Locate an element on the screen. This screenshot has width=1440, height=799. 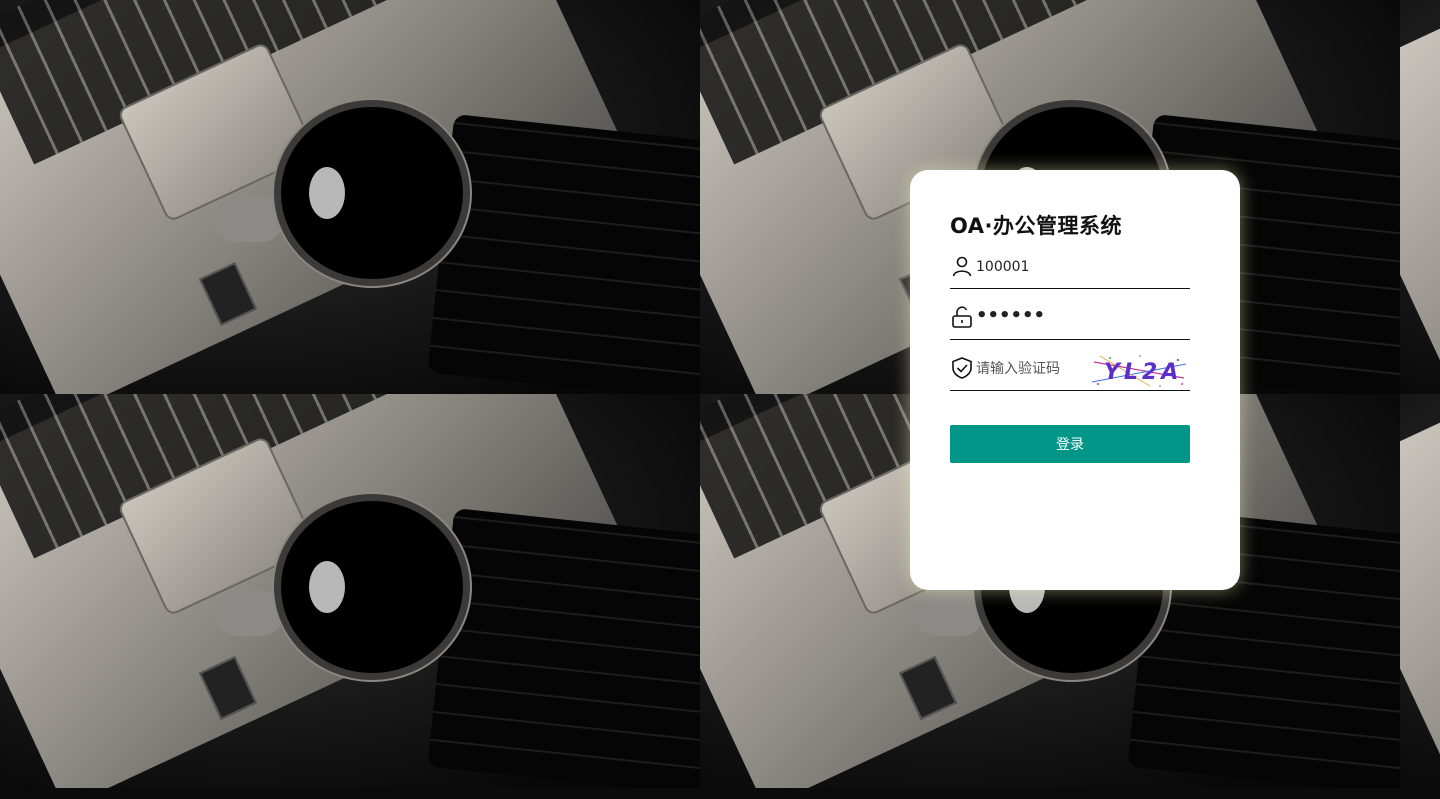
captcha-image: YL2A is located at coordinates (1139, 371).